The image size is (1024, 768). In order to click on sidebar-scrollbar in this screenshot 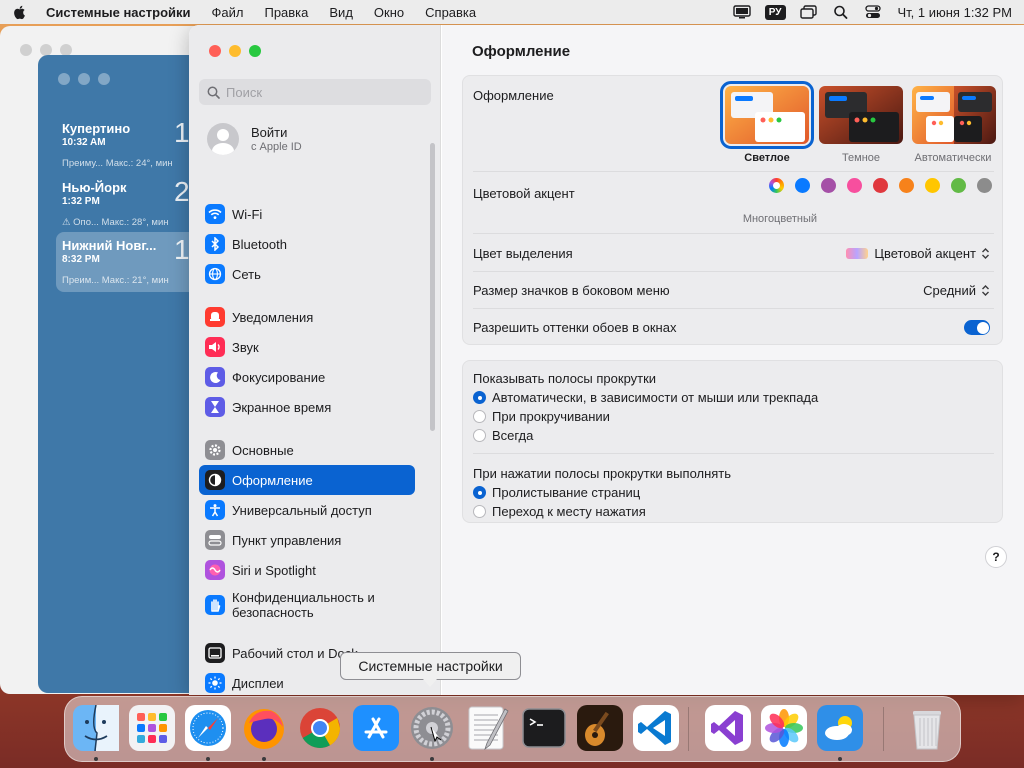, I will do `click(432, 287)`.